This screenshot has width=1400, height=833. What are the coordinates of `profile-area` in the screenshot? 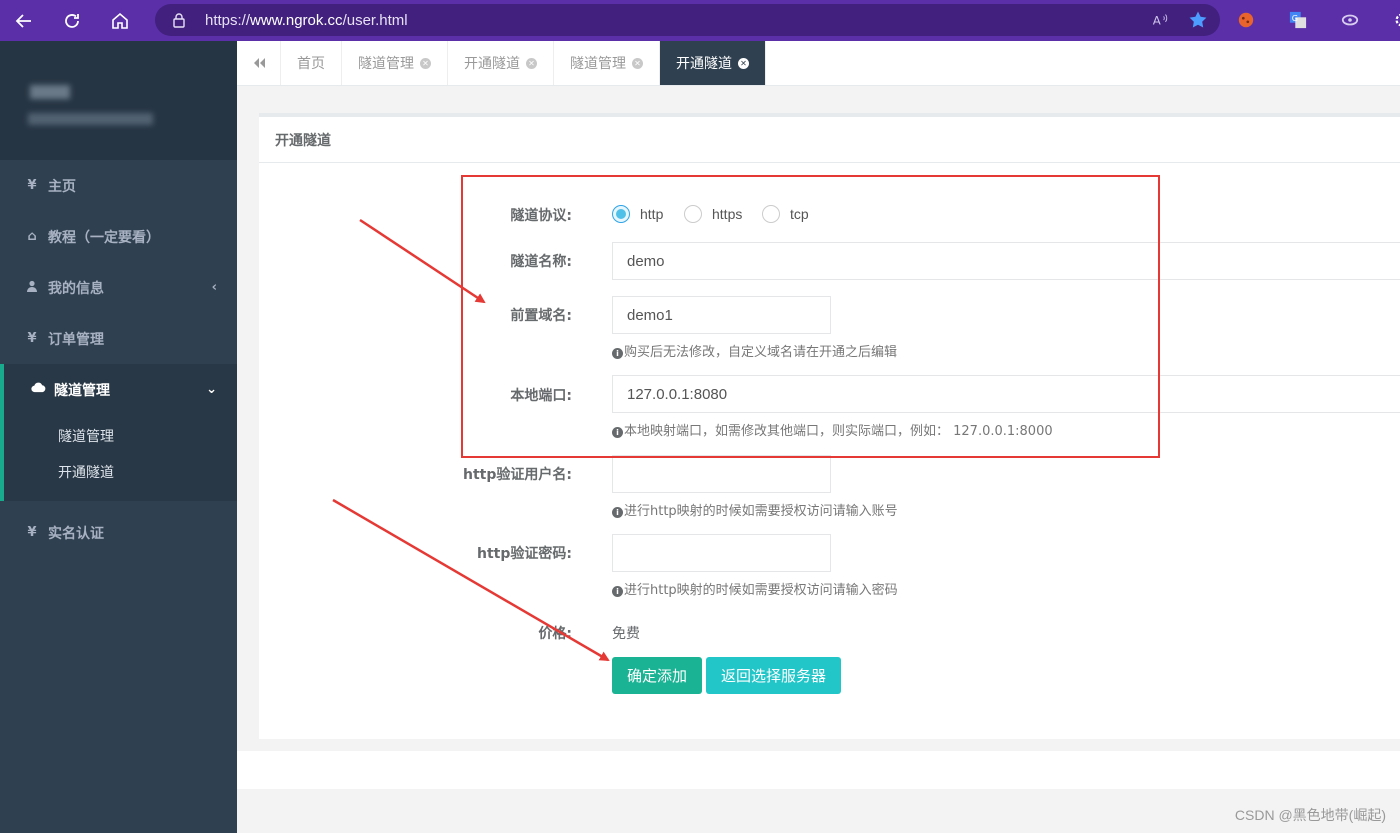 It's located at (118, 100).